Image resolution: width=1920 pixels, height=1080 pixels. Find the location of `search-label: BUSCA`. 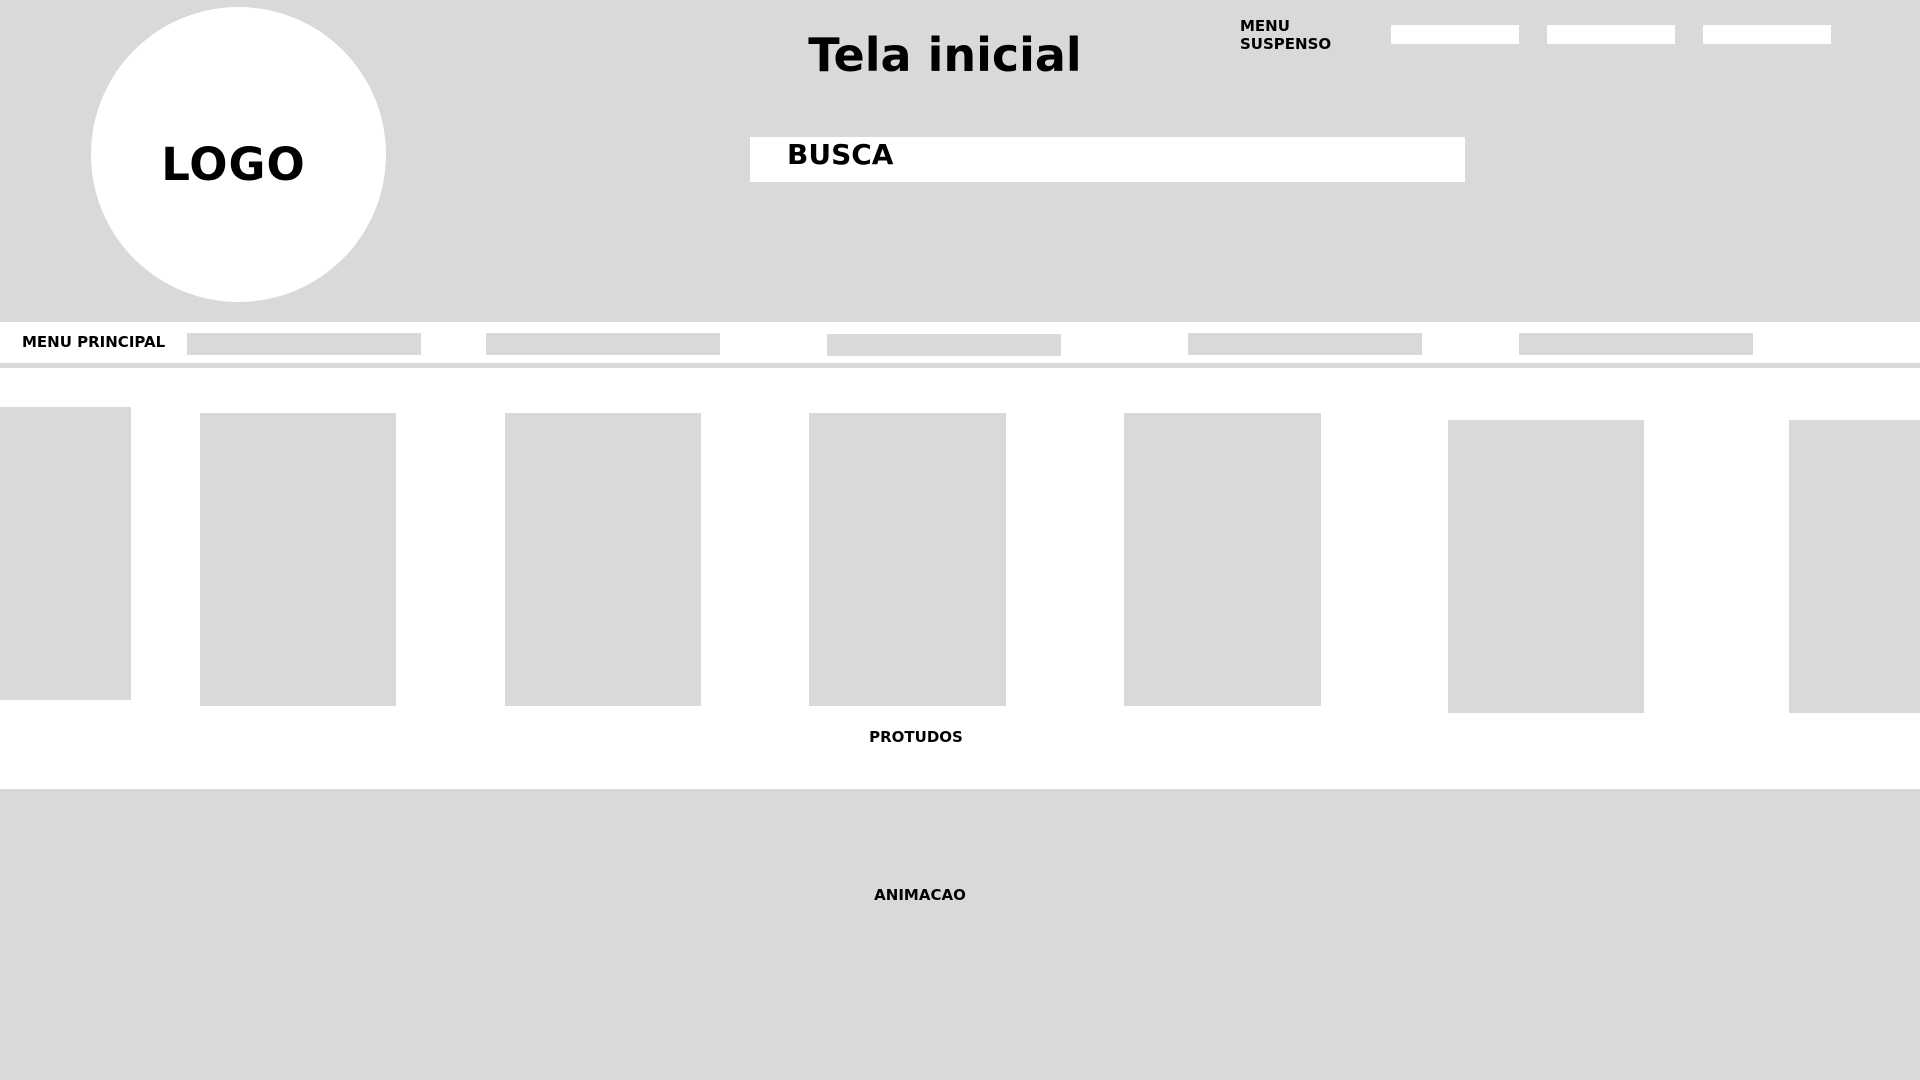

search-label: BUSCA is located at coordinates (840, 154).